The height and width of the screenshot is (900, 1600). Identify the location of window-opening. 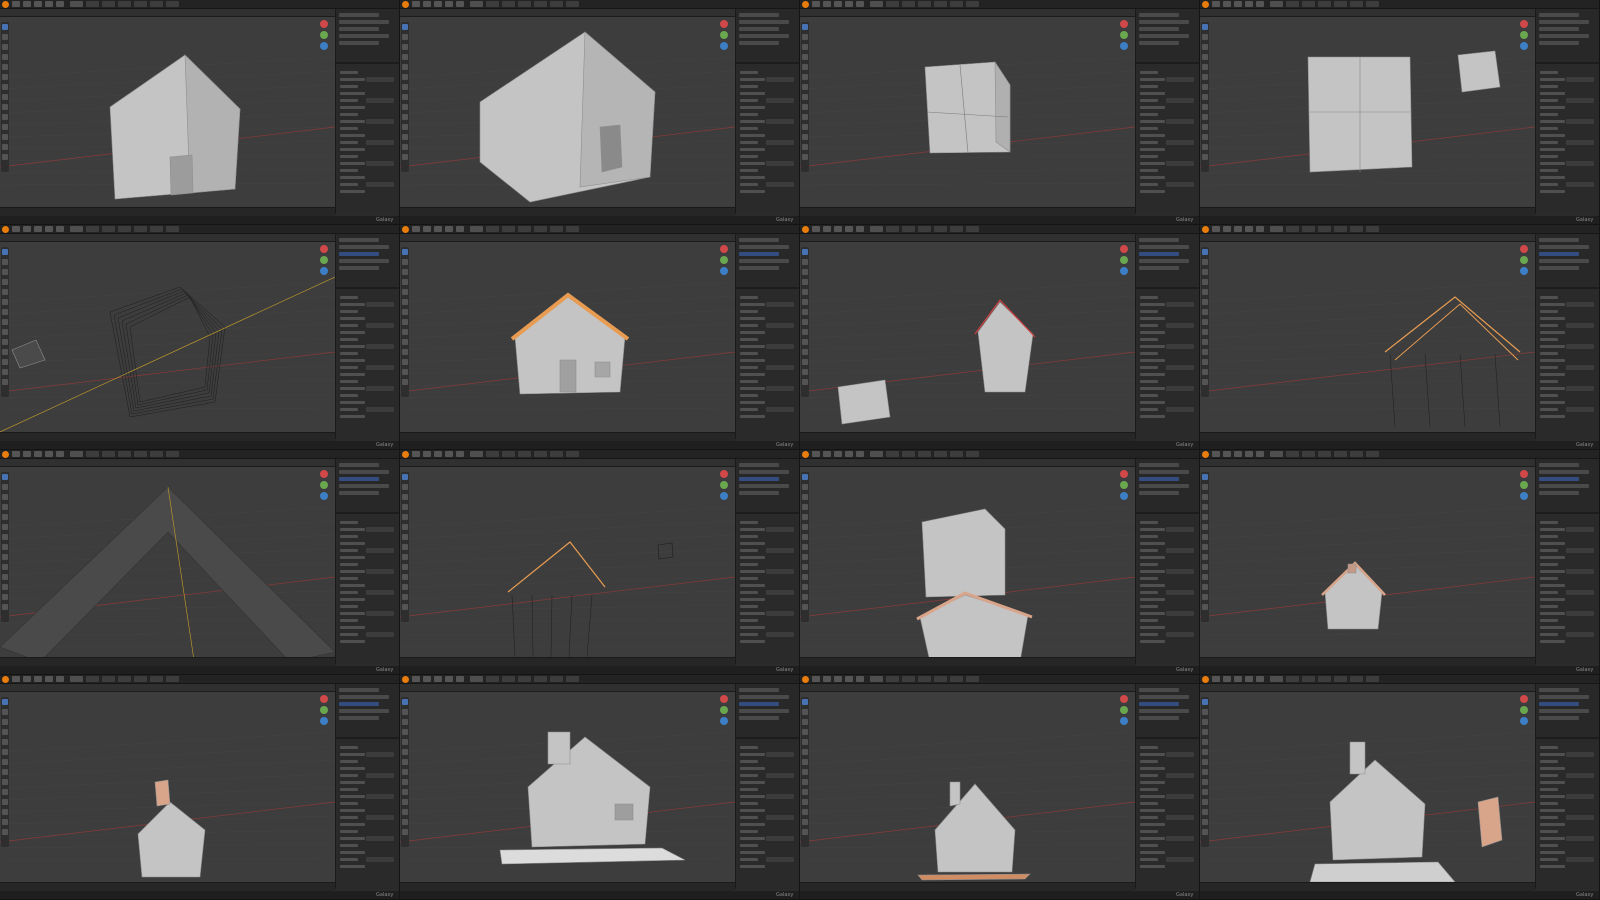
(602, 369).